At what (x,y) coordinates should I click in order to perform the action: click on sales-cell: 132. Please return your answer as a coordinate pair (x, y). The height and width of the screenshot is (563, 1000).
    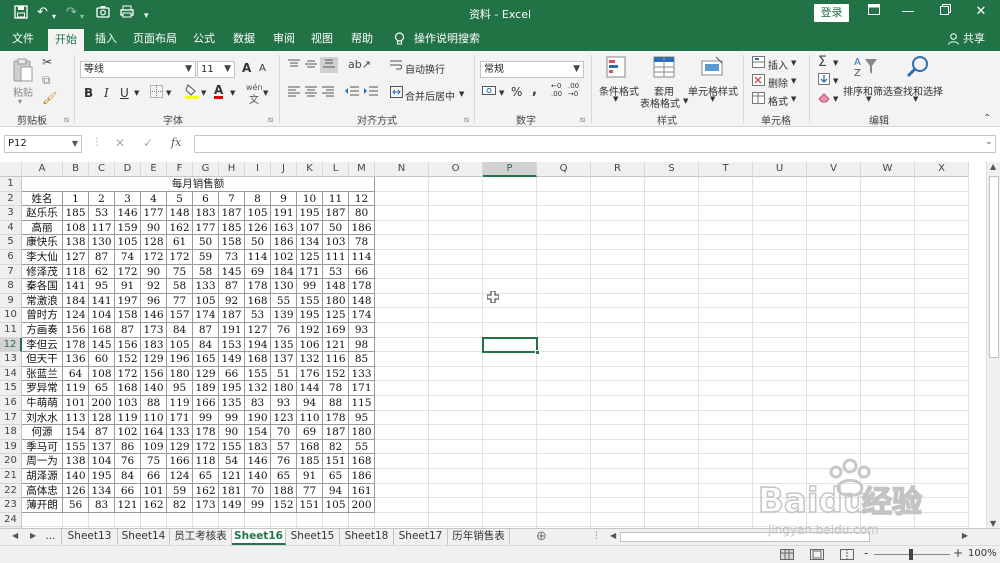
    Looking at the image, I should click on (258, 388).